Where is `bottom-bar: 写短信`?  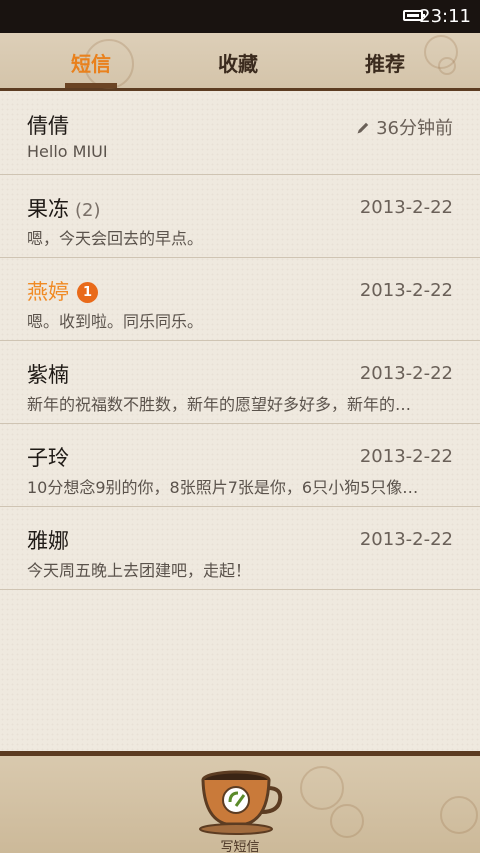 bottom-bar: 写短信 is located at coordinates (240, 802).